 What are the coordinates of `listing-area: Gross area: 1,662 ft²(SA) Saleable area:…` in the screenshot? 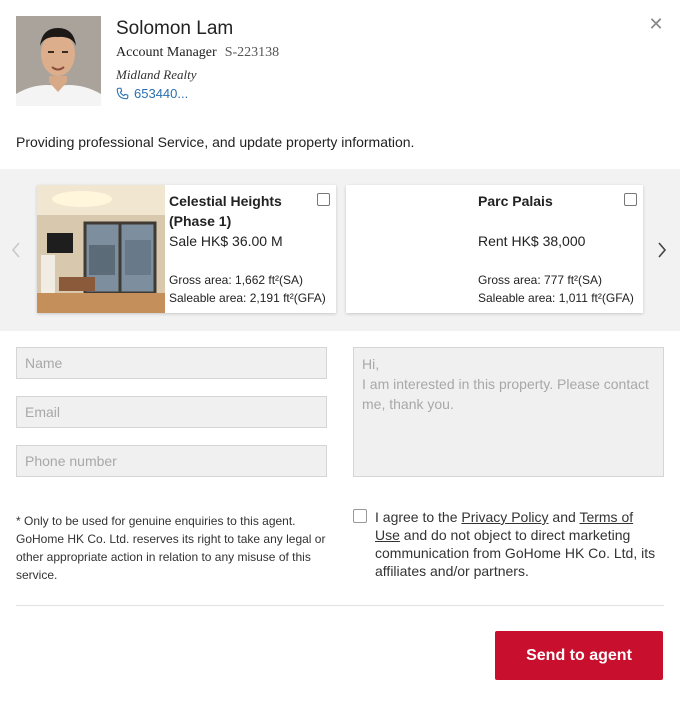 It's located at (247, 289).